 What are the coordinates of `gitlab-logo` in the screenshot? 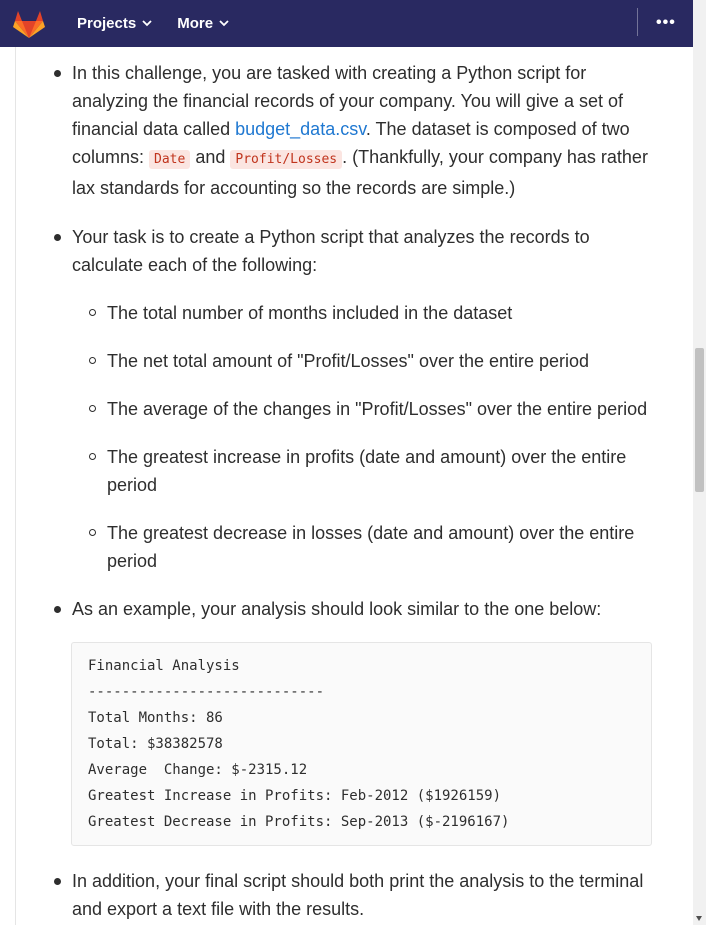 It's located at (29, 24).